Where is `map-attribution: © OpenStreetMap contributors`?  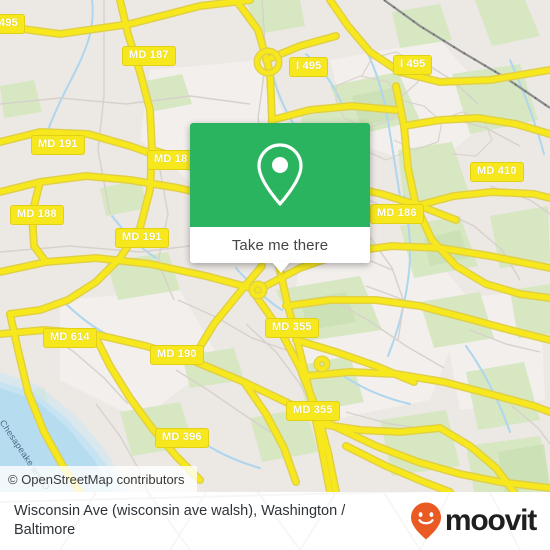 map-attribution: © OpenStreetMap contributors is located at coordinates (98, 479).